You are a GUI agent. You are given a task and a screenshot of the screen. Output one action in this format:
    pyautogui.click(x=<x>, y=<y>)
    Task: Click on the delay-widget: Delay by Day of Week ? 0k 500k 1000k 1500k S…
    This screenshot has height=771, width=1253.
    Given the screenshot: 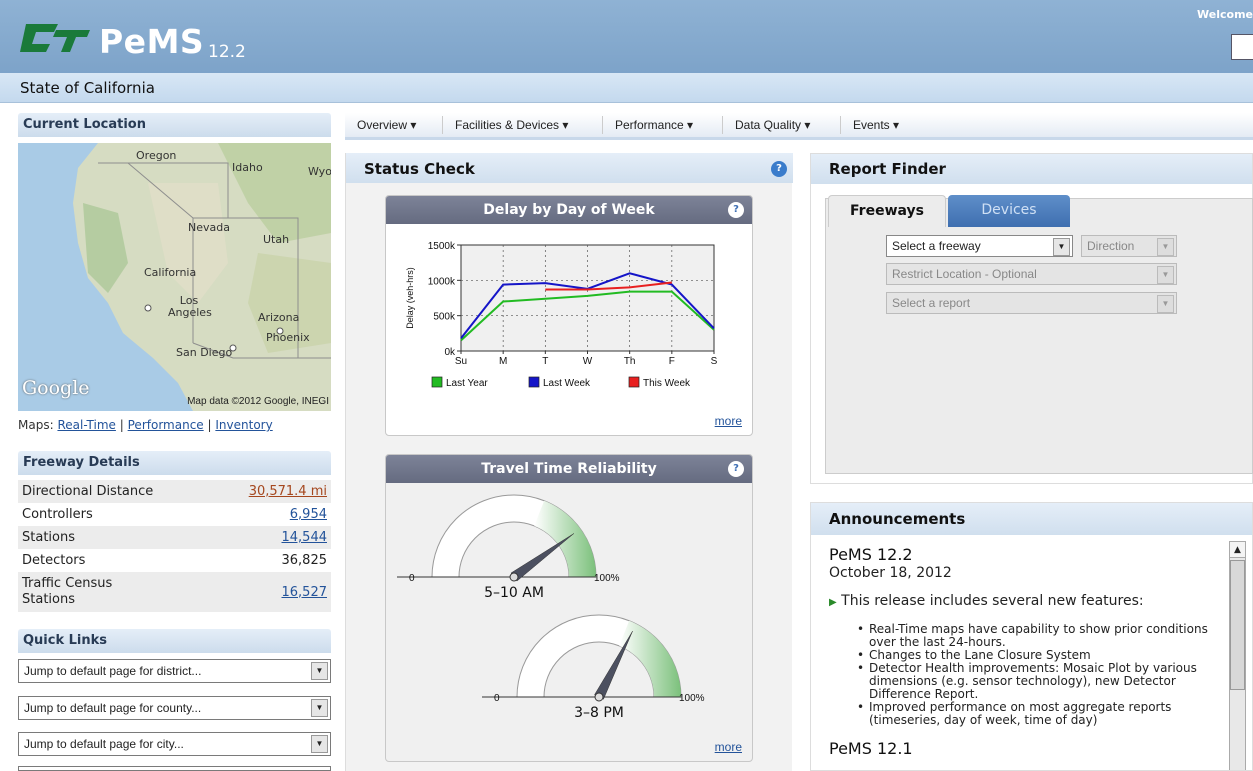 What is the action you would take?
    pyautogui.click(x=569, y=315)
    